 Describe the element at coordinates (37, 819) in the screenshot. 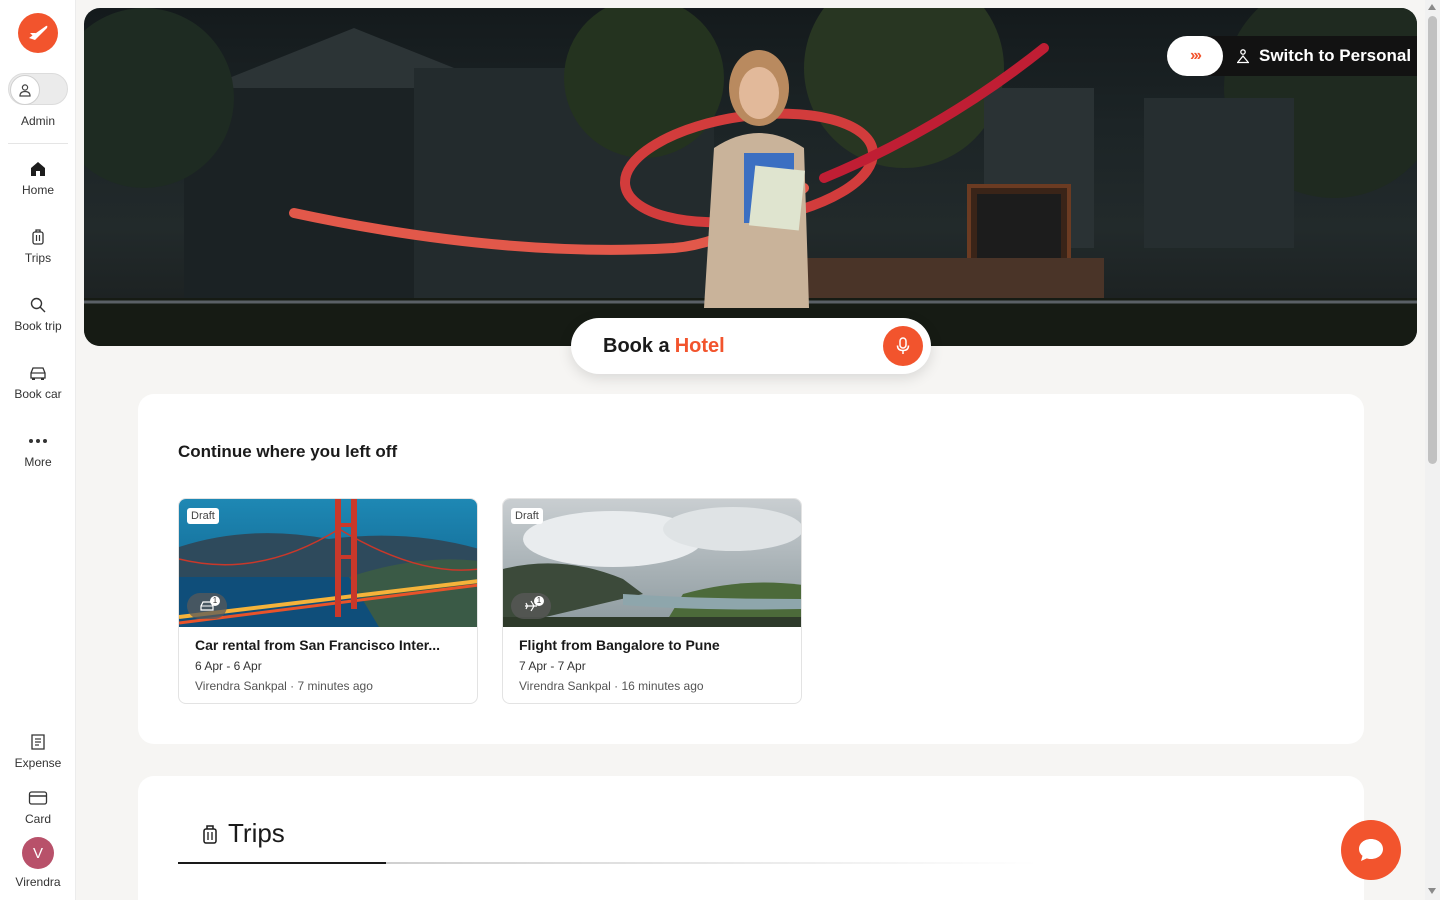

I see `sidebar-item-label: Card` at that location.